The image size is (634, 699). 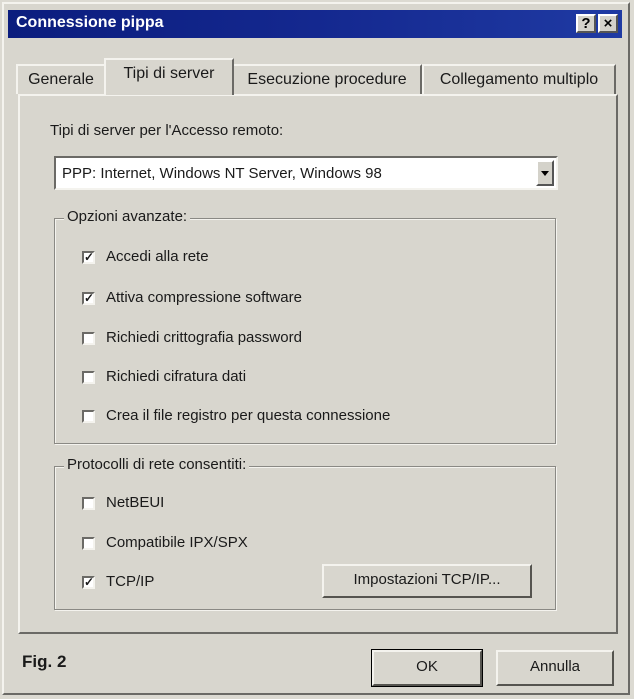 What do you see at coordinates (135, 502) in the screenshot?
I see `option-label: NetBEUI` at bounding box center [135, 502].